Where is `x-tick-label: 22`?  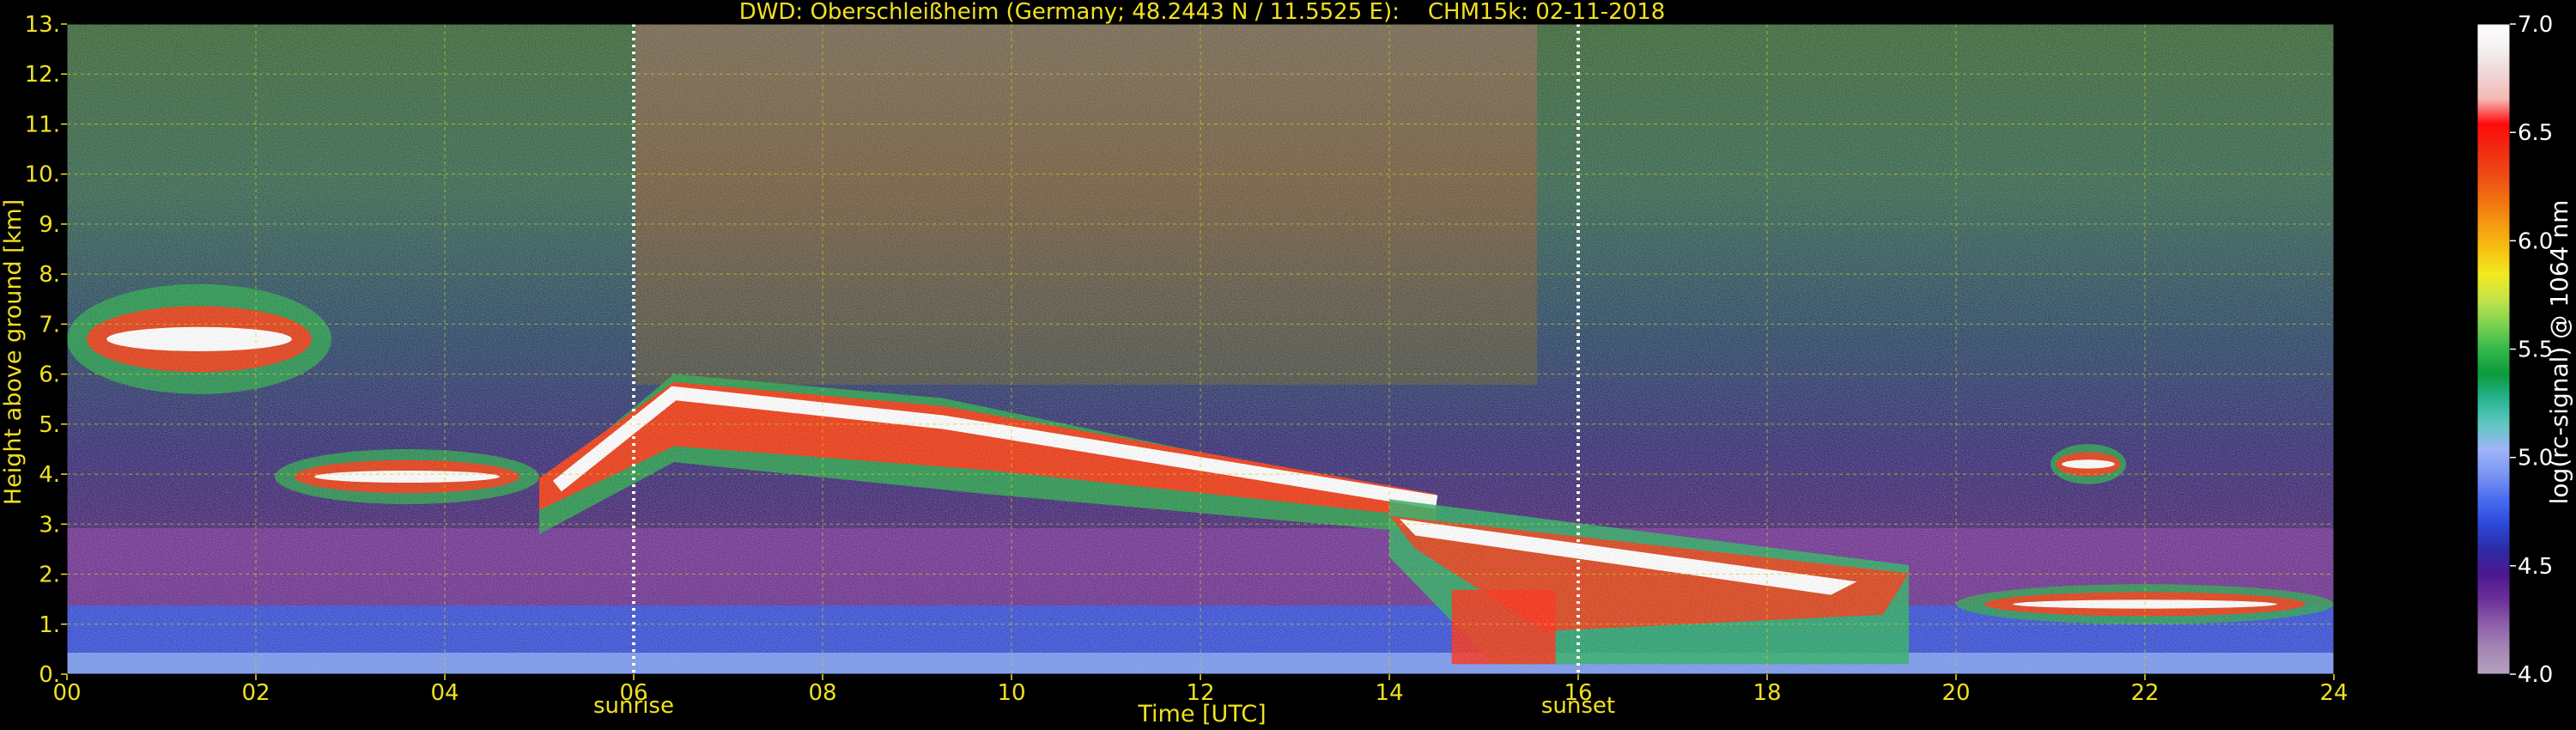 x-tick-label: 22 is located at coordinates (2144, 693).